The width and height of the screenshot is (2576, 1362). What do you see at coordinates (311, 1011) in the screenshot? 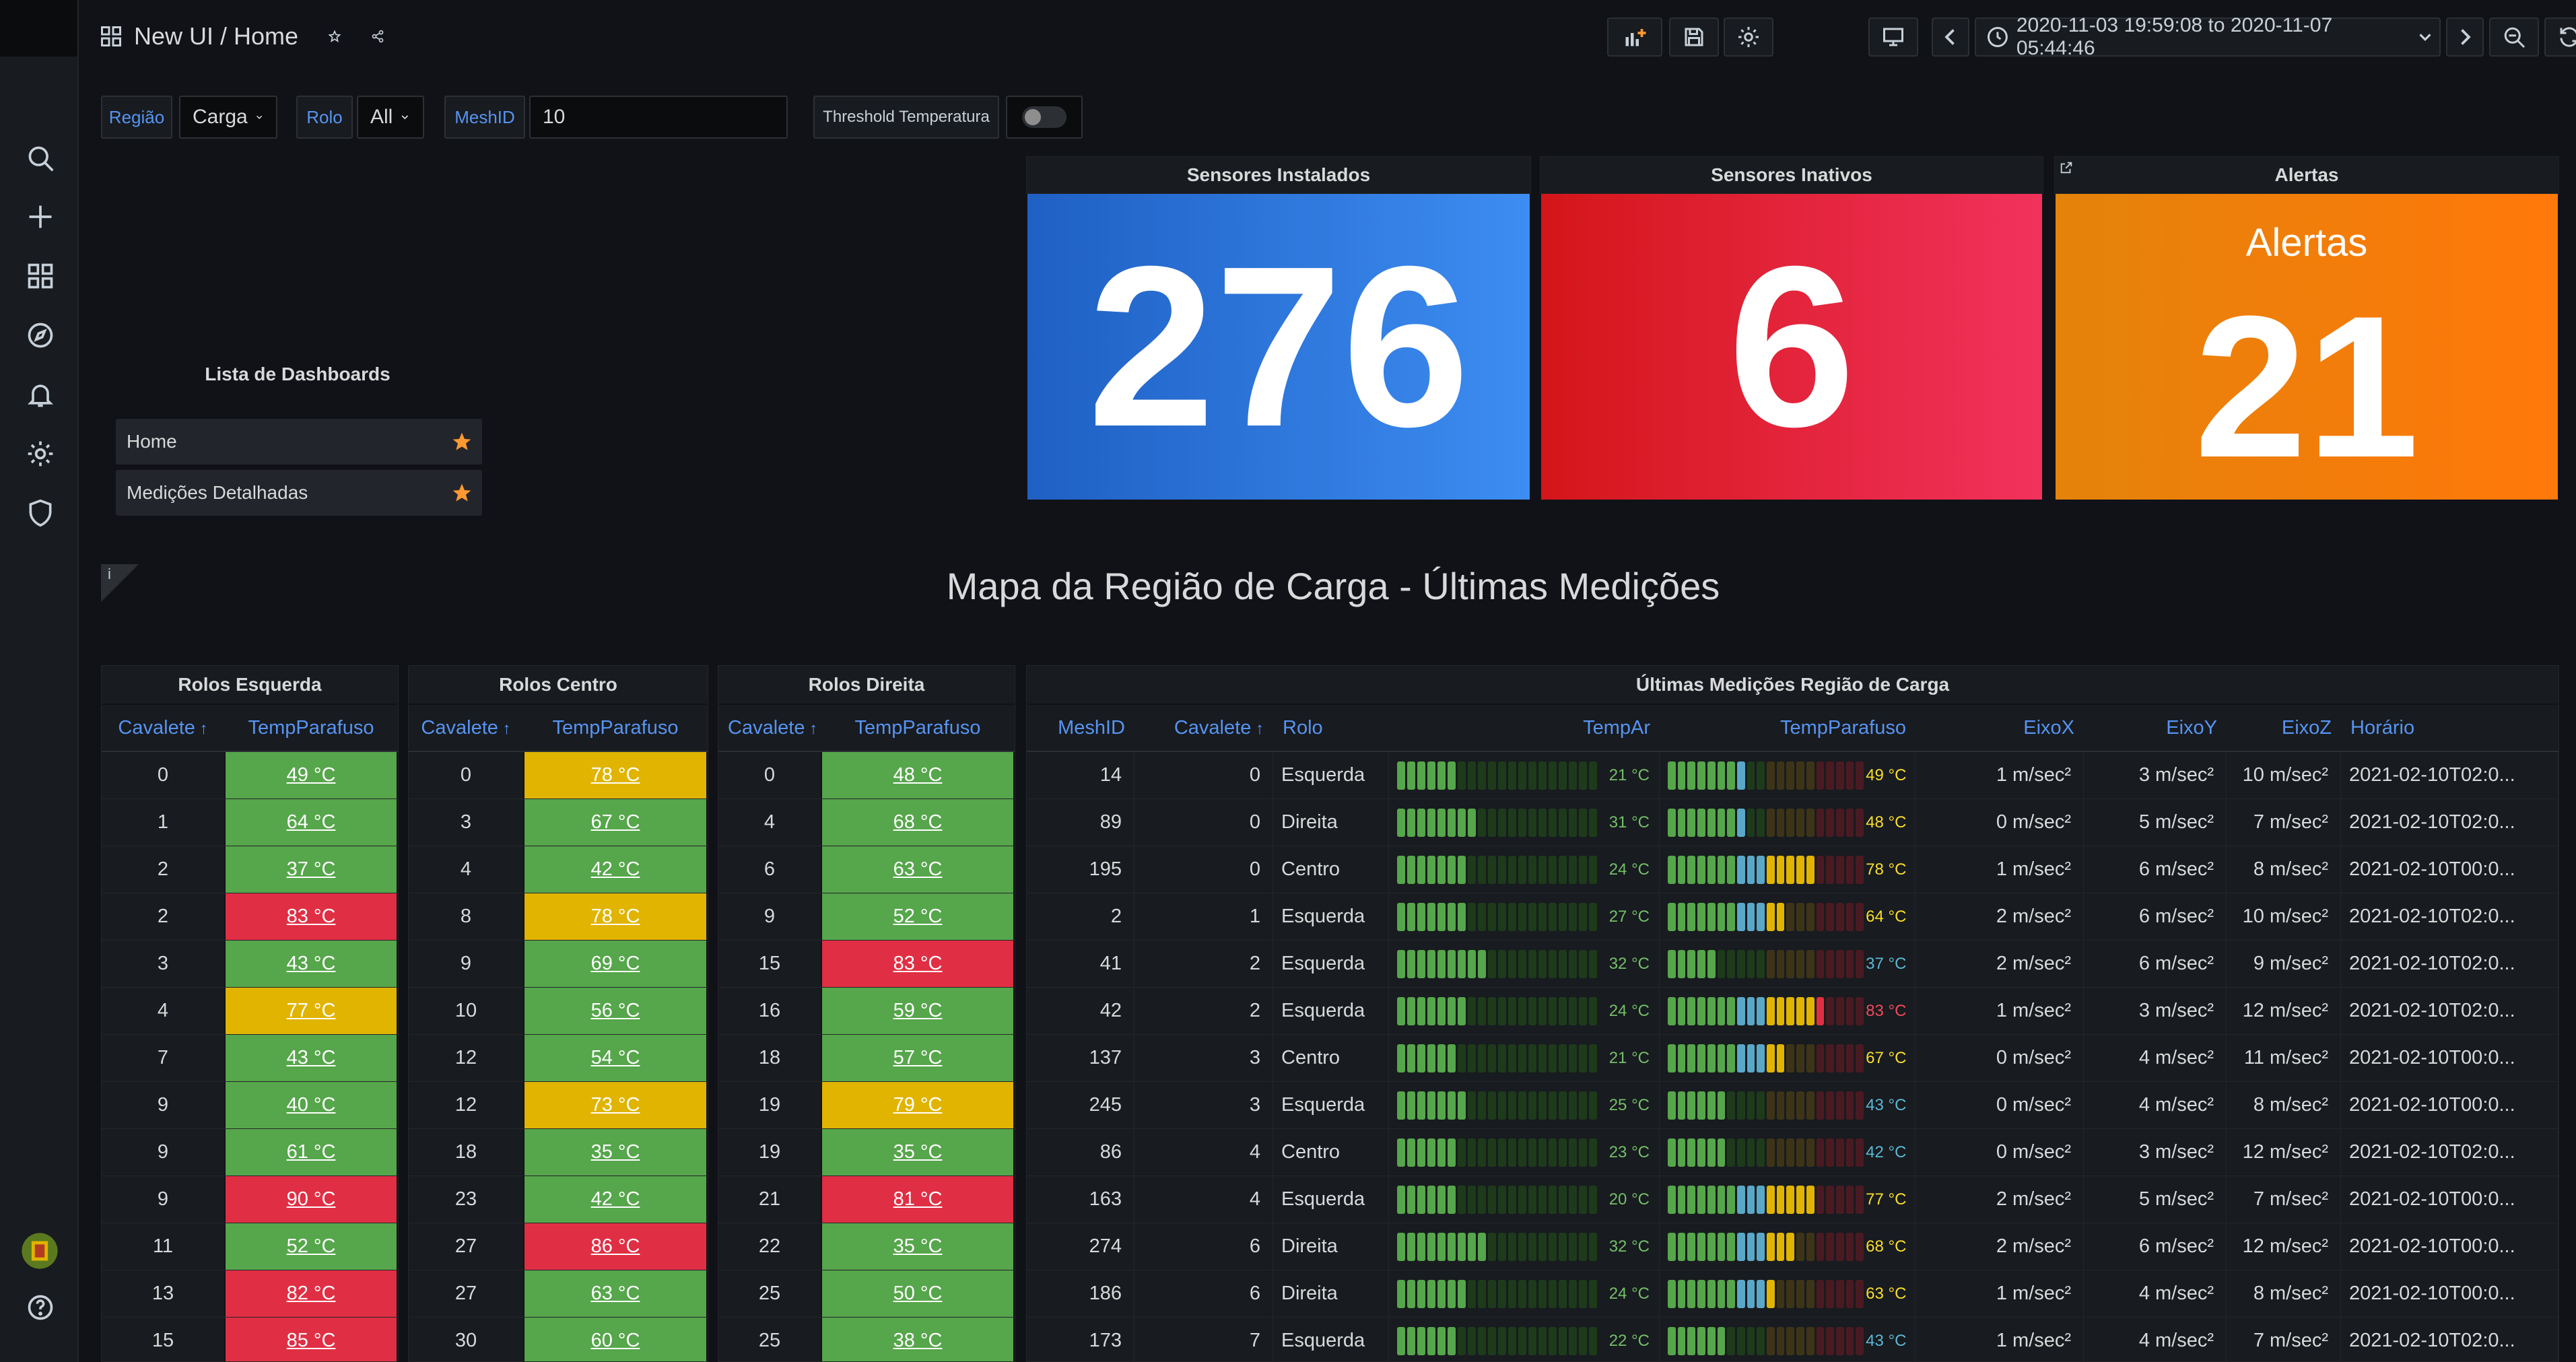
I see `temperature-cell: 77 °C` at bounding box center [311, 1011].